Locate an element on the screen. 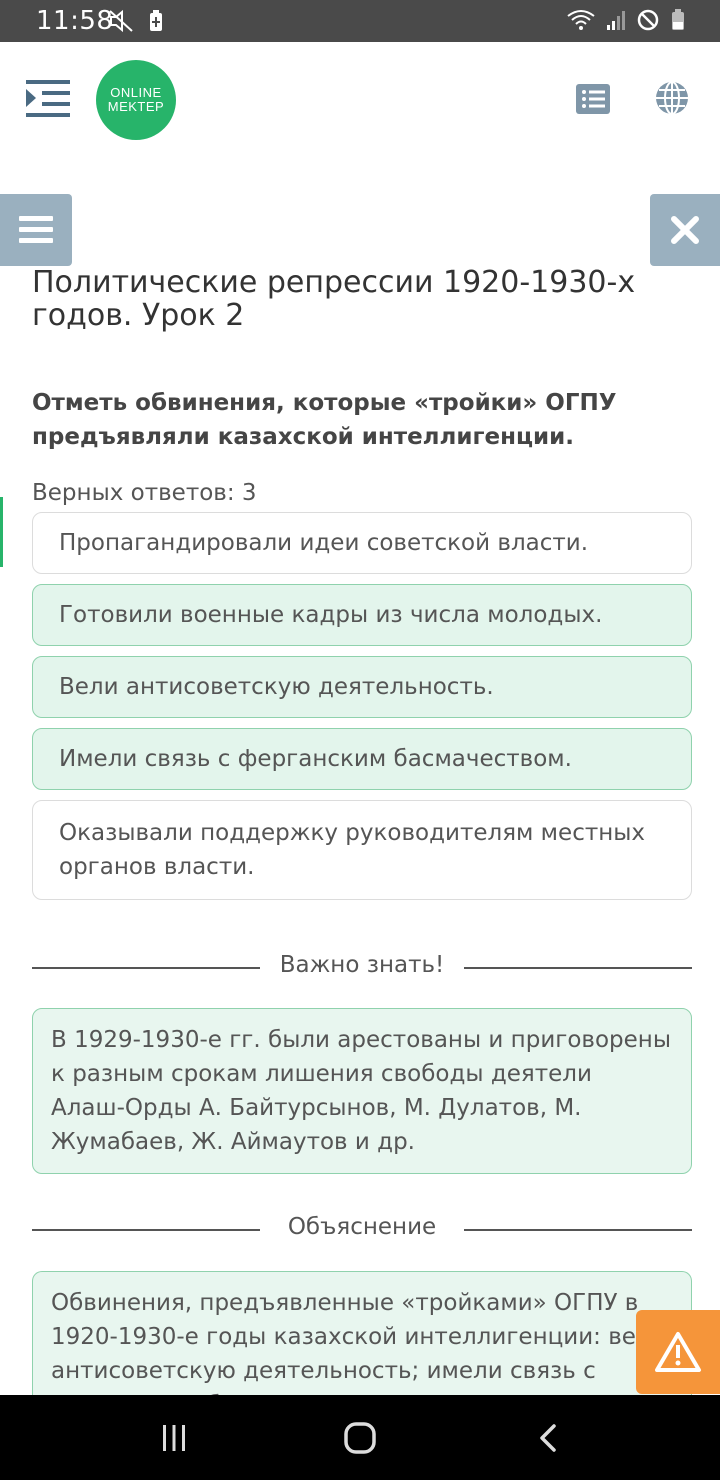  logo-line1: ONLINE is located at coordinates (136, 92).